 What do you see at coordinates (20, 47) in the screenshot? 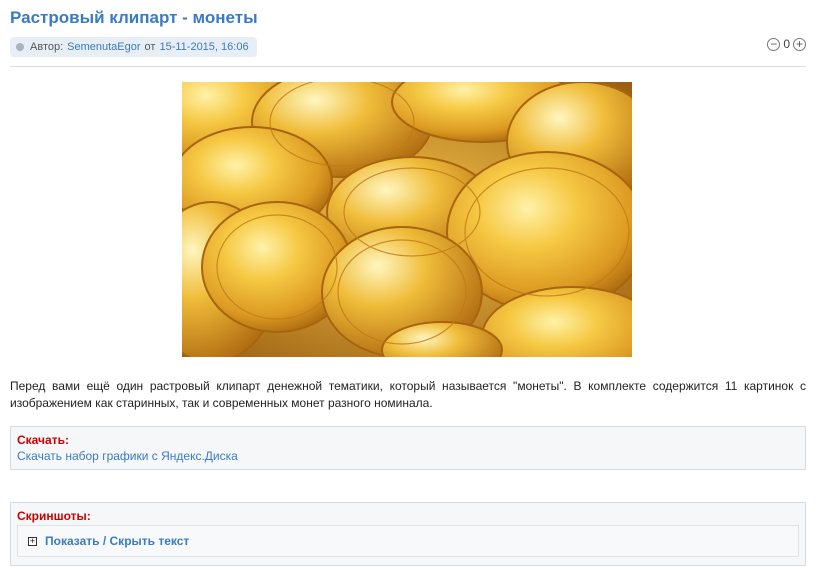
I see `info-icon` at bounding box center [20, 47].